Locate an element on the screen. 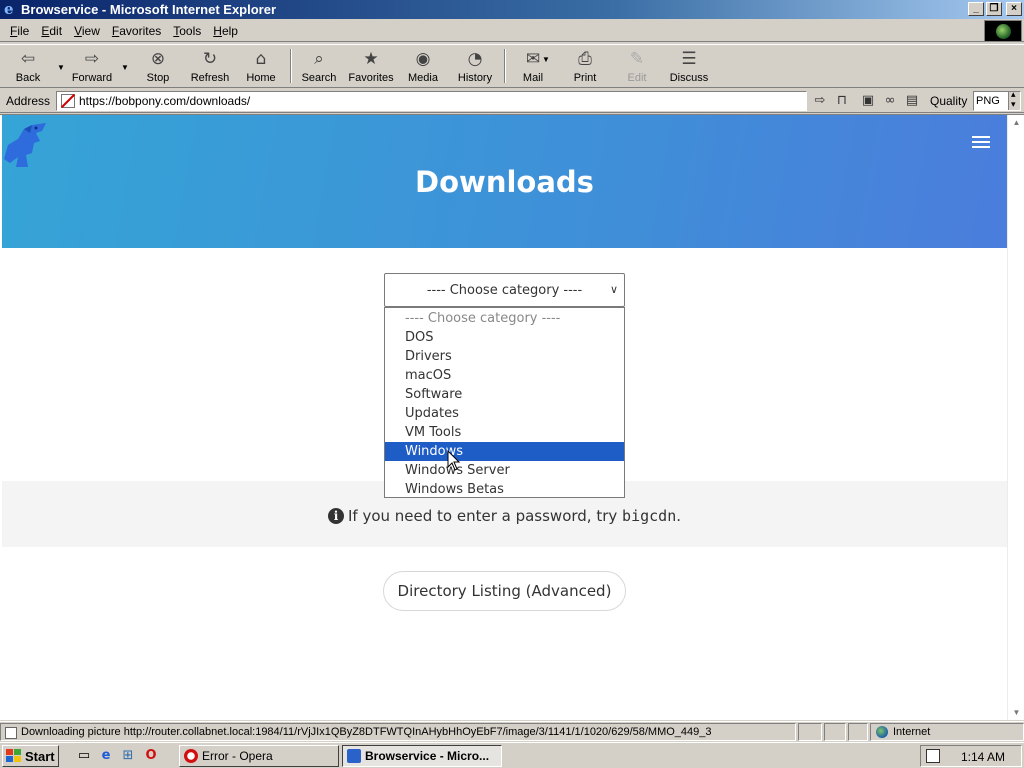 This screenshot has height=768, width=1024. mail-dropdown-arrow: ▼ is located at coordinates (546, 59).